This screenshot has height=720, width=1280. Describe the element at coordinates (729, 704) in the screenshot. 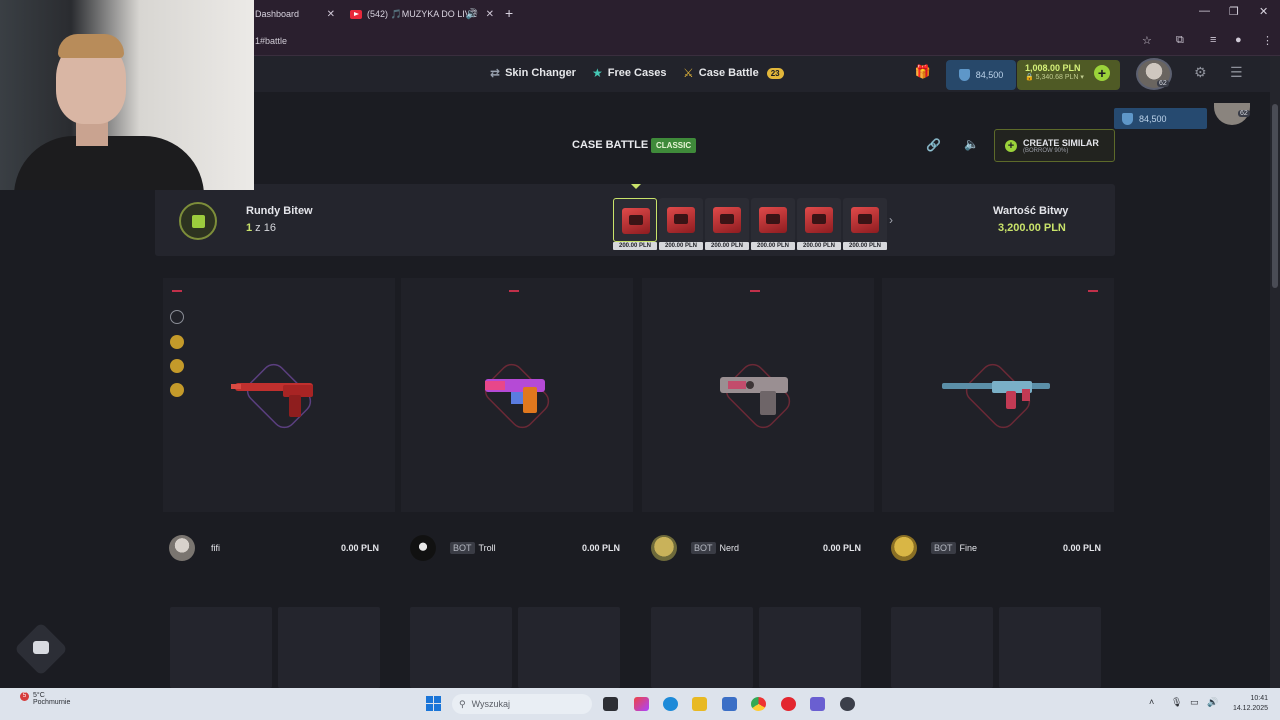

I see `store-icon` at that location.